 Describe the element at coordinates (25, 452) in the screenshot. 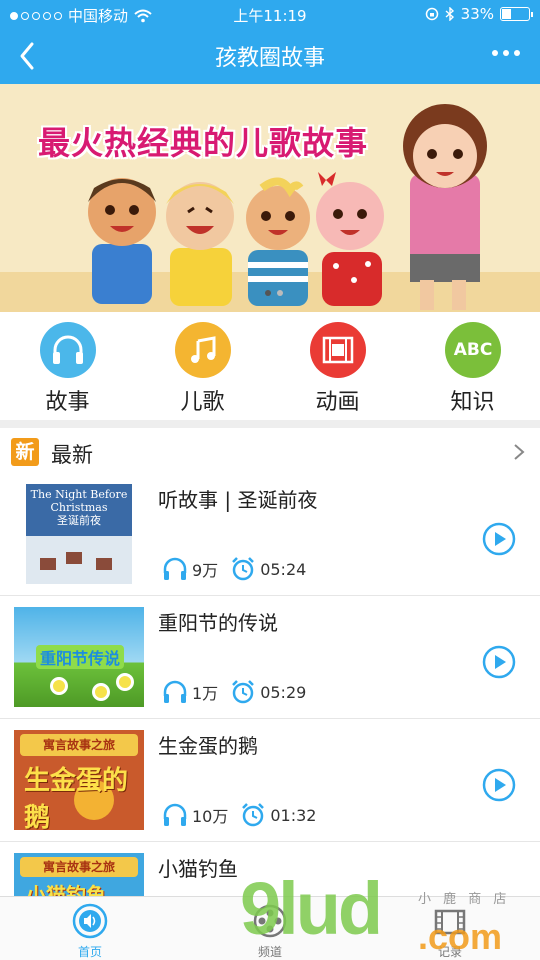

I see `new-badge: 新` at that location.